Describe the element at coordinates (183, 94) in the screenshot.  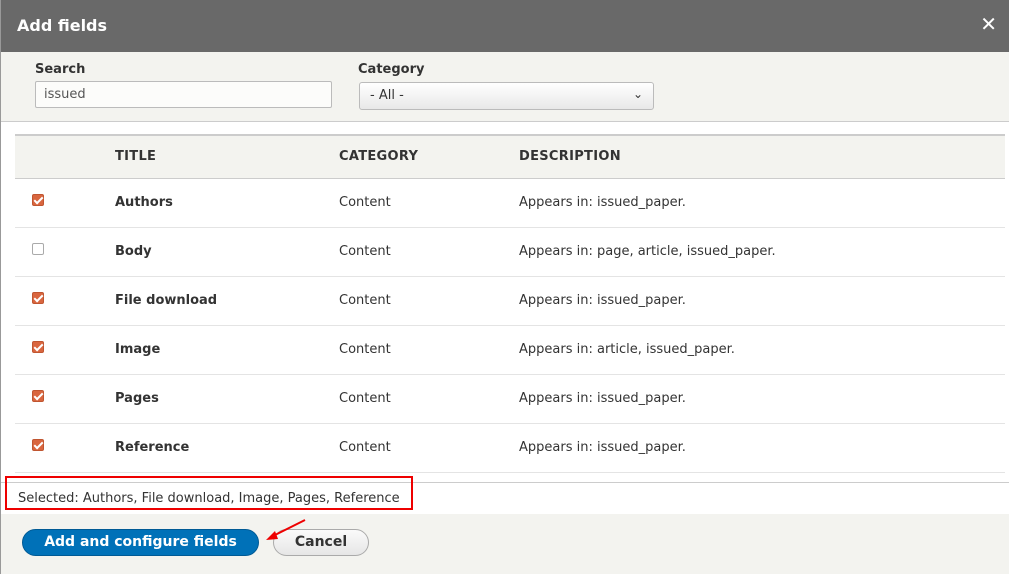
I see `search-input` at that location.